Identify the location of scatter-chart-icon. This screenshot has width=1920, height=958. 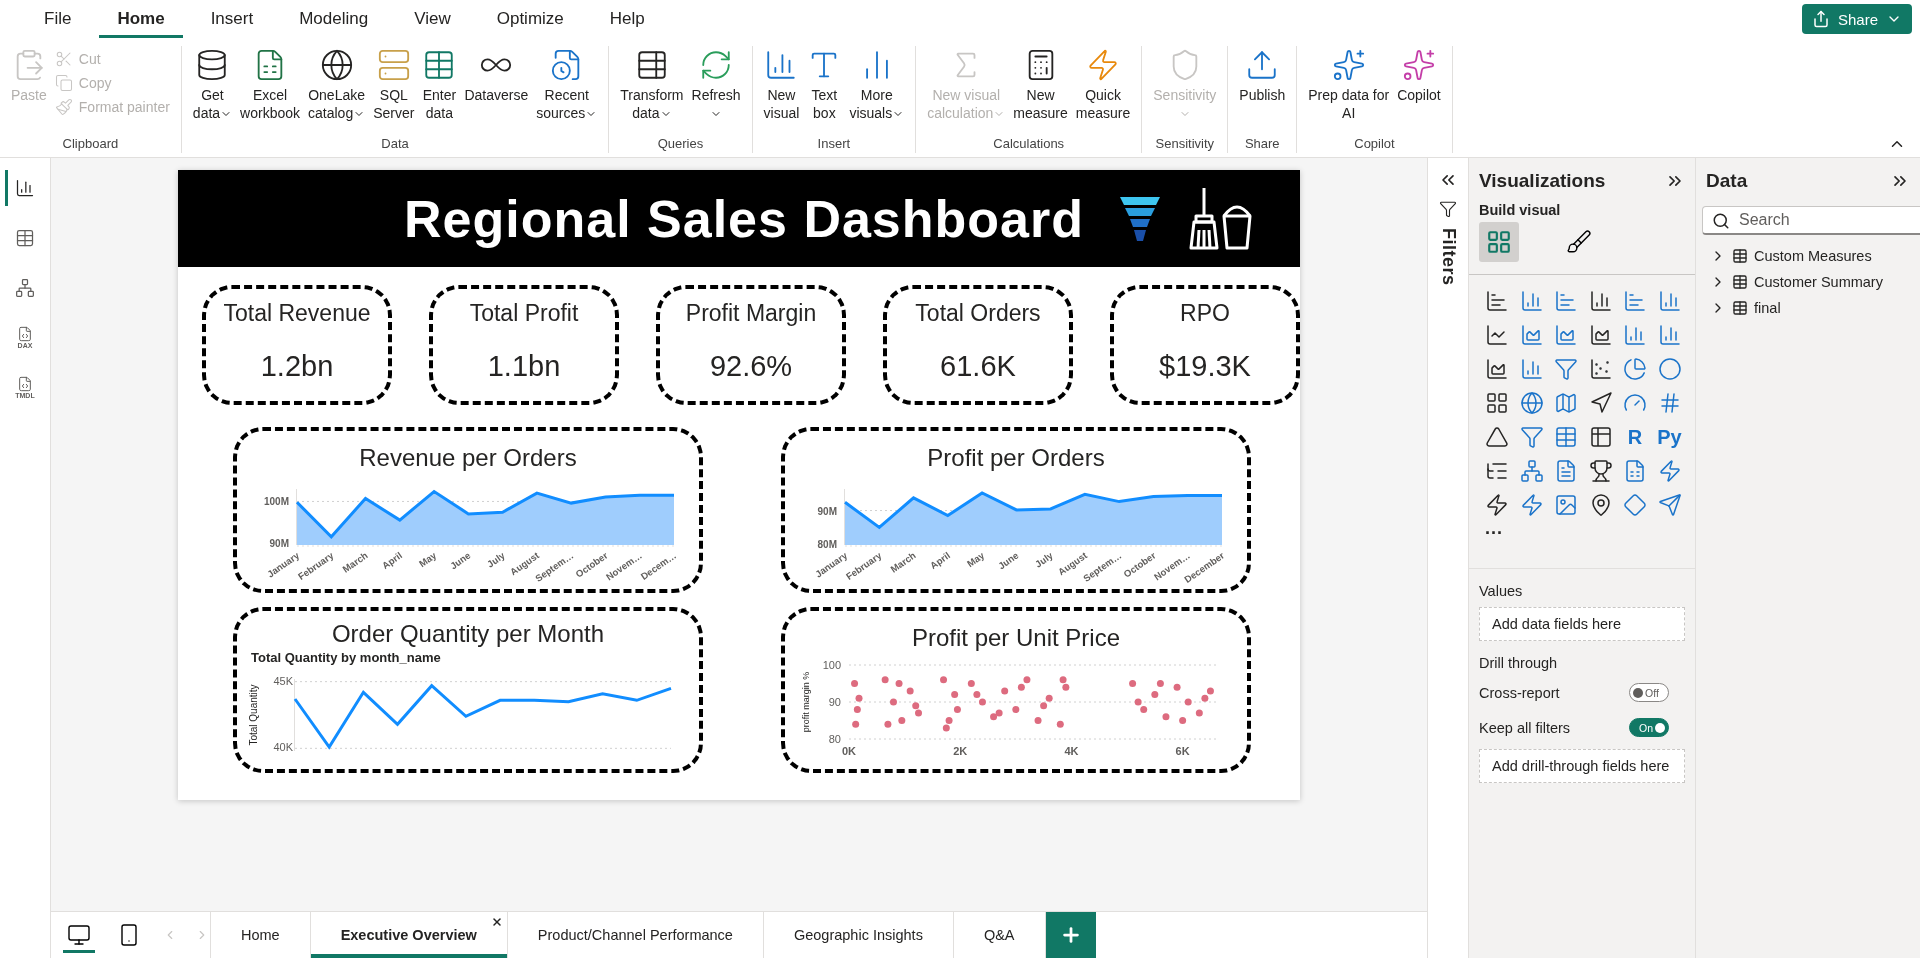
(1600, 369).